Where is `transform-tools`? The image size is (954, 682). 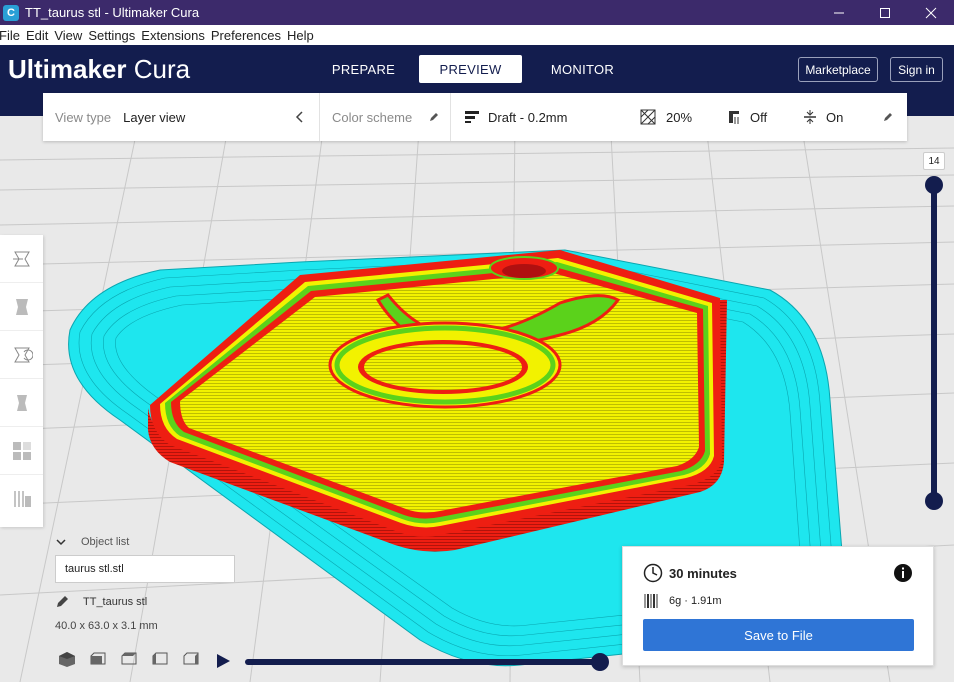 transform-tools is located at coordinates (21, 381).